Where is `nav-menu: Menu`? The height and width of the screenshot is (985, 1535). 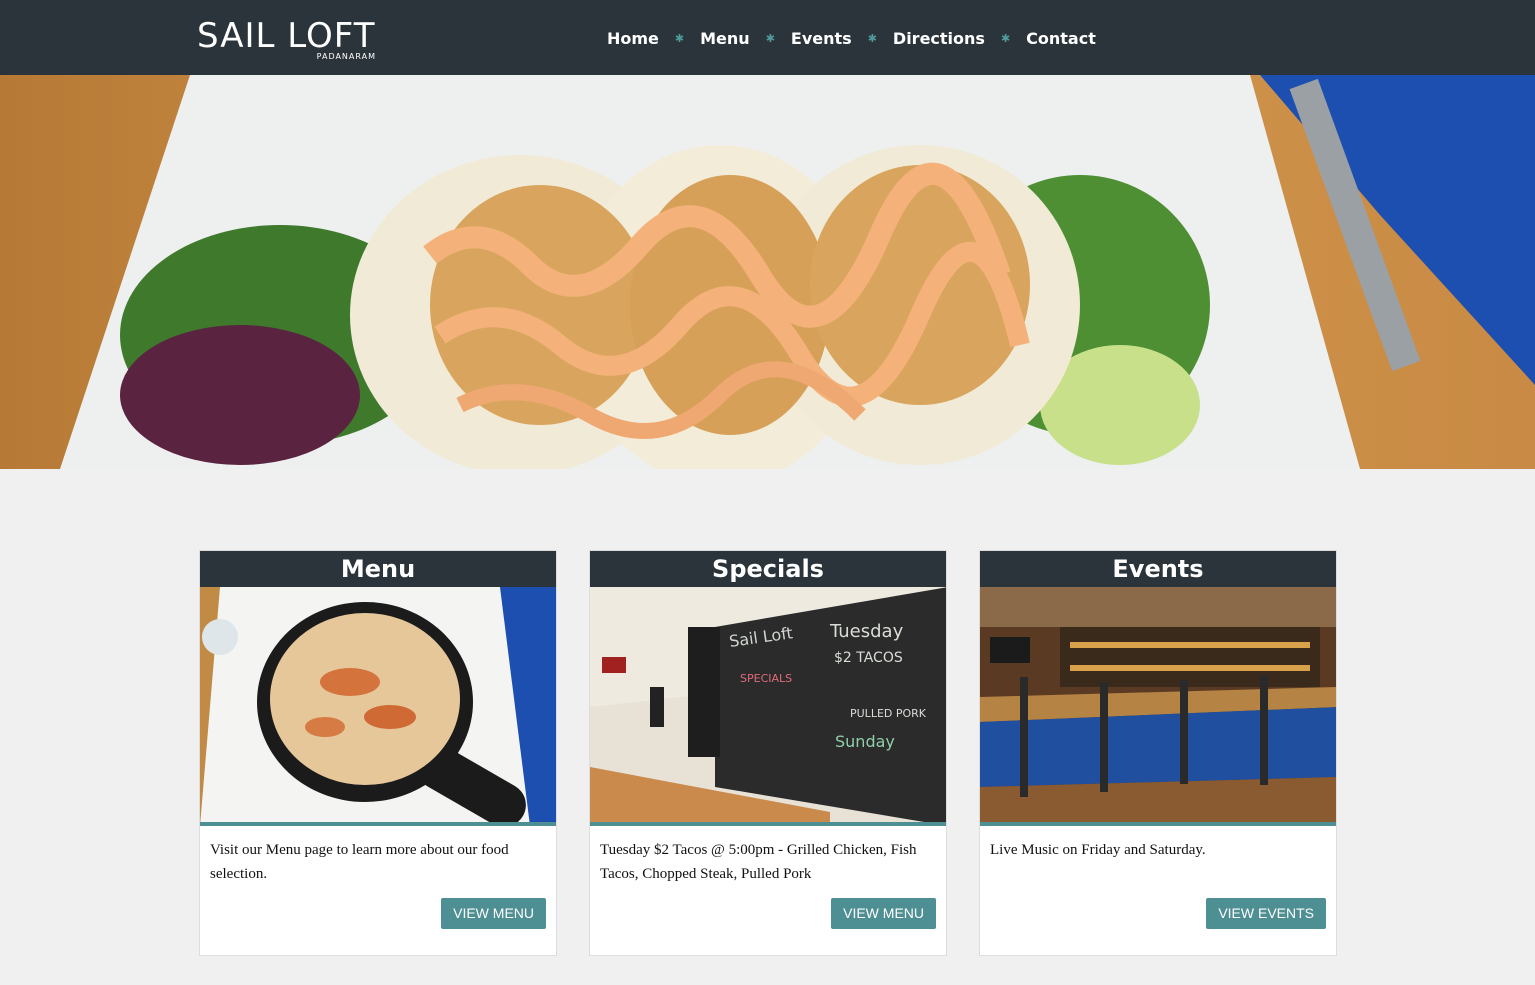
nav-menu: Menu is located at coordinates (725, 38).